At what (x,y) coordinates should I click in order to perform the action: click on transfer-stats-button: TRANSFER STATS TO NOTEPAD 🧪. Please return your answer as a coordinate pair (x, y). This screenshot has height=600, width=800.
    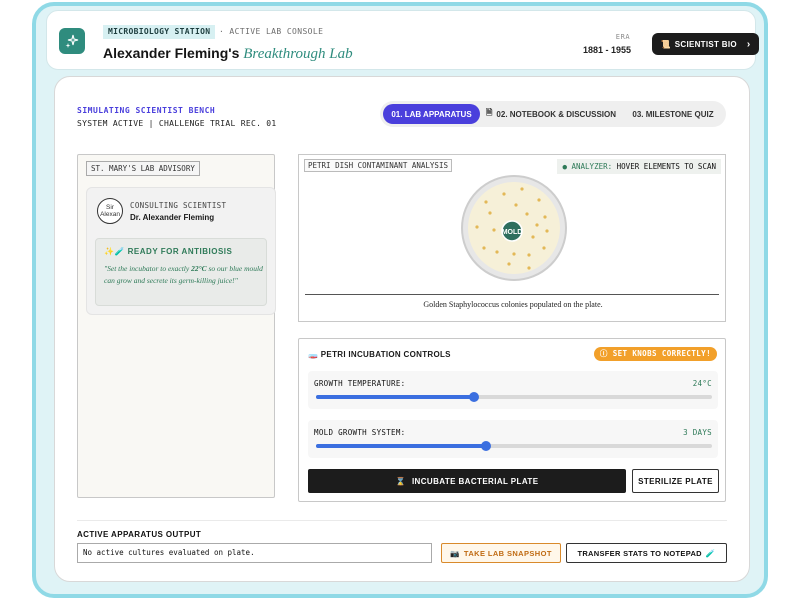
    Looking at the image, I should click on (646, 553).